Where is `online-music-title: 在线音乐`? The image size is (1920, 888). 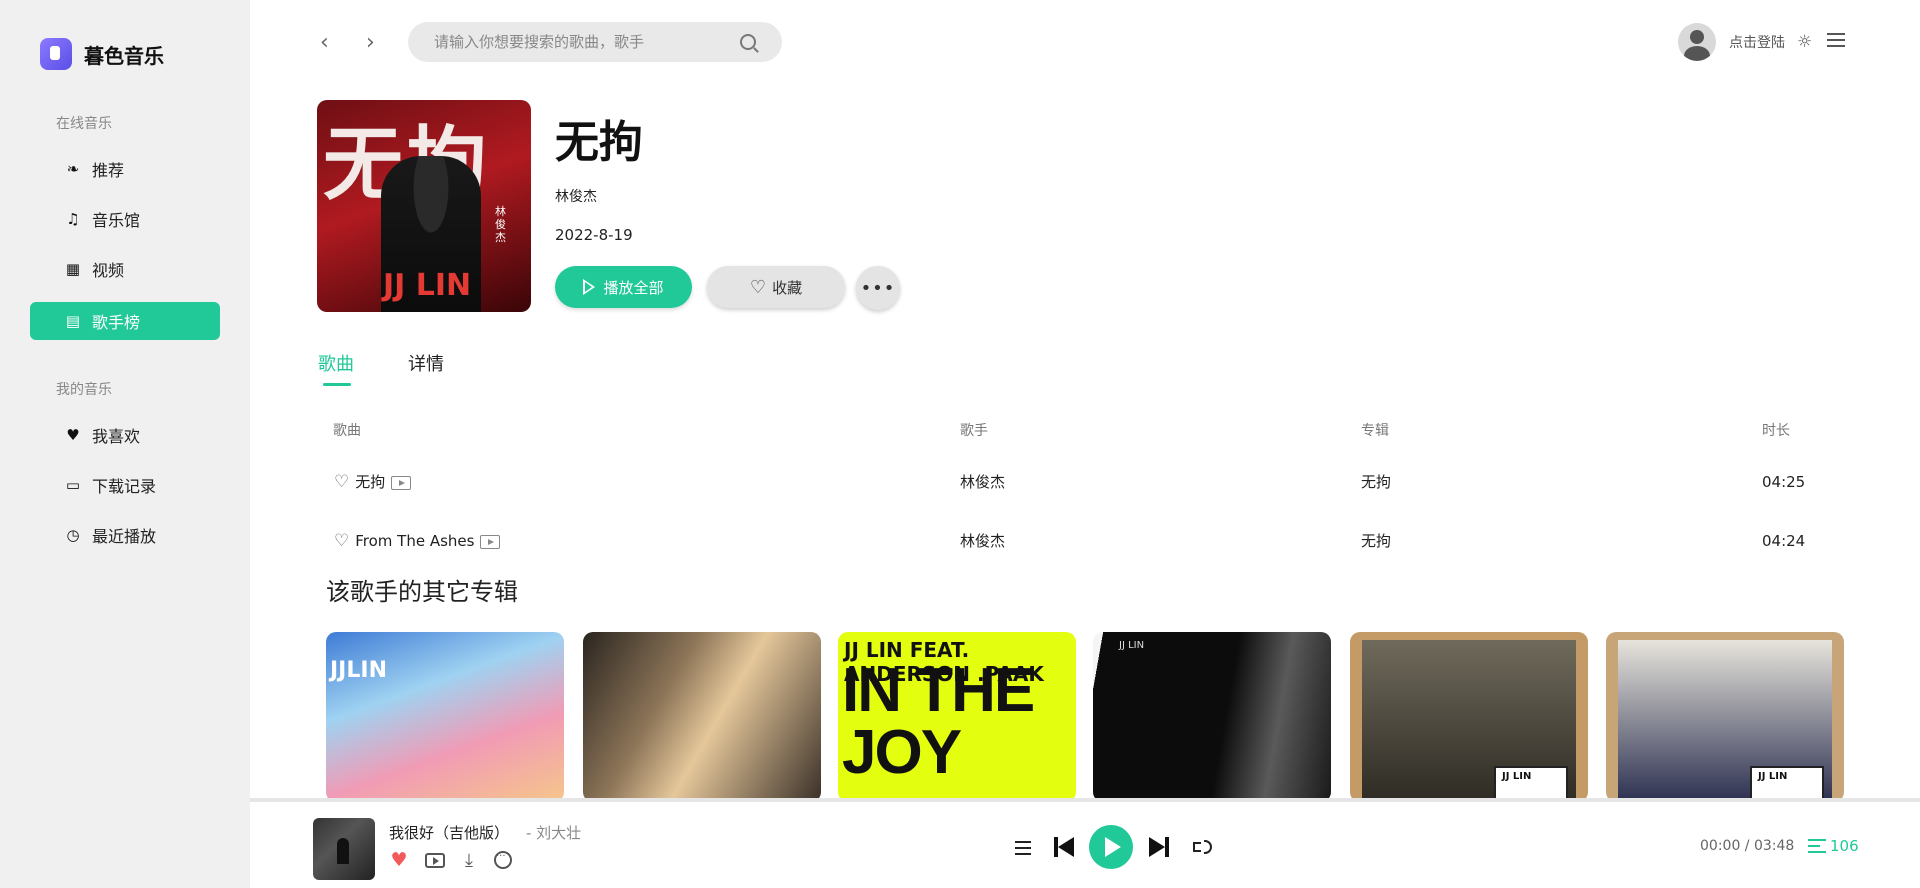
online-music-title: 在线音乐 is located at coordinates (84, 124).